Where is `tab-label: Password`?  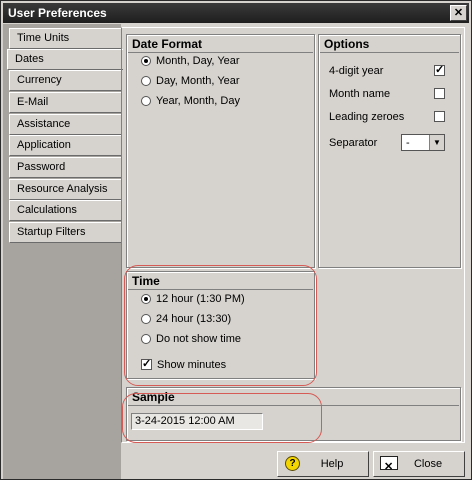
tab-label: Password is located at coordinates (41, 167).